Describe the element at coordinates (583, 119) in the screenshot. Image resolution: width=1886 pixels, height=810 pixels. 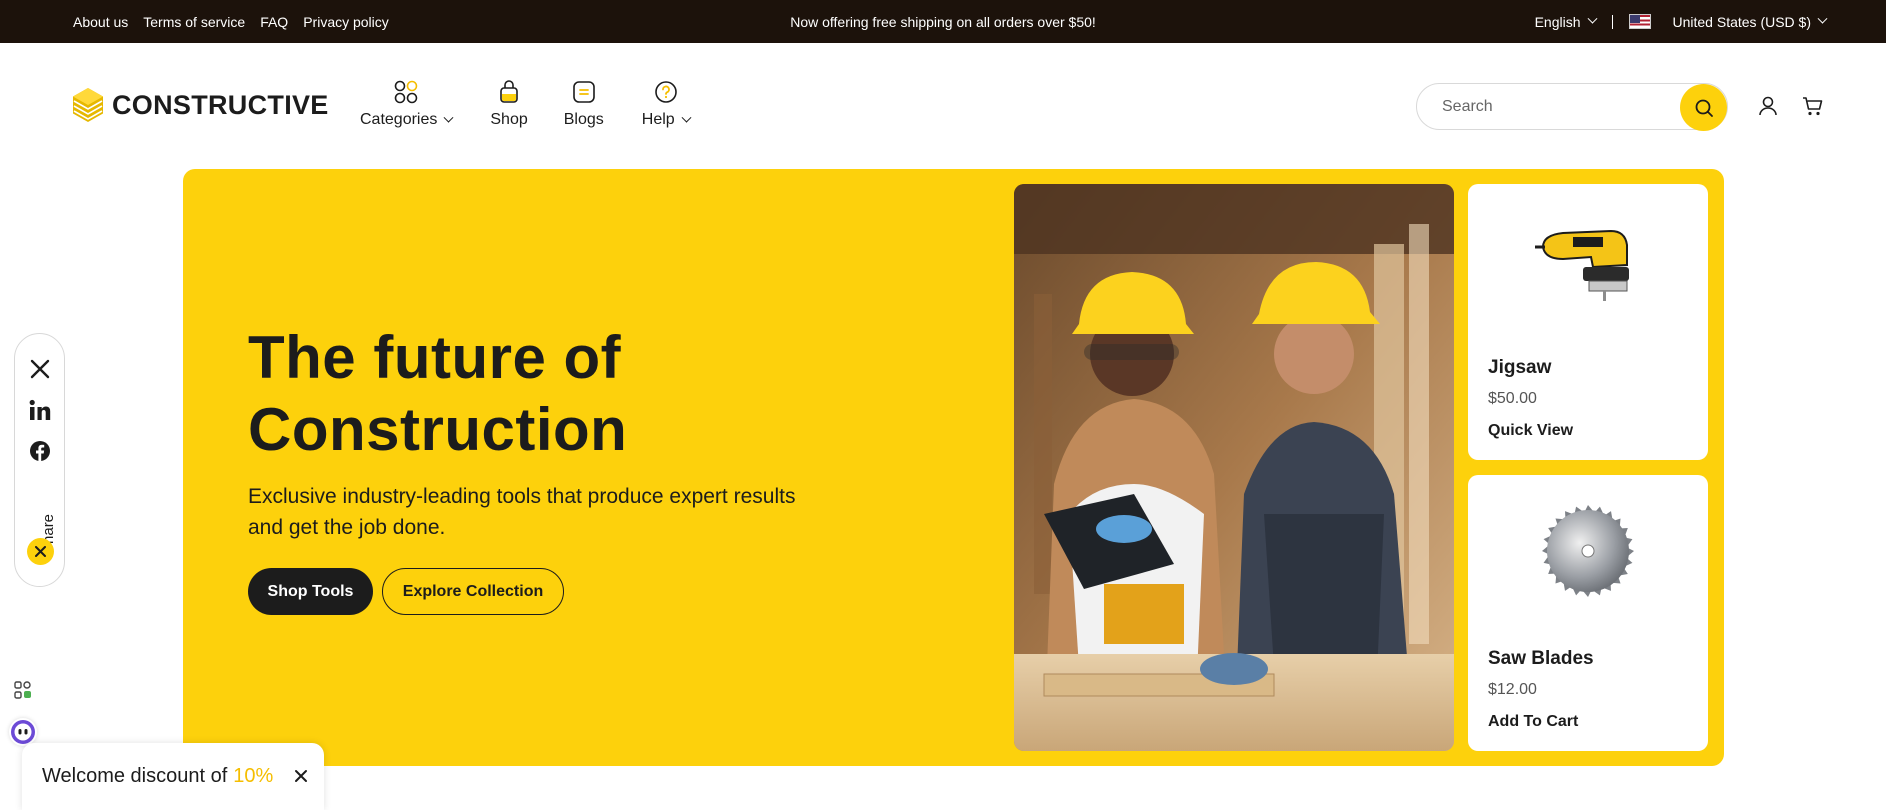
I see `nav-blogs-label: Blogs` at that location.